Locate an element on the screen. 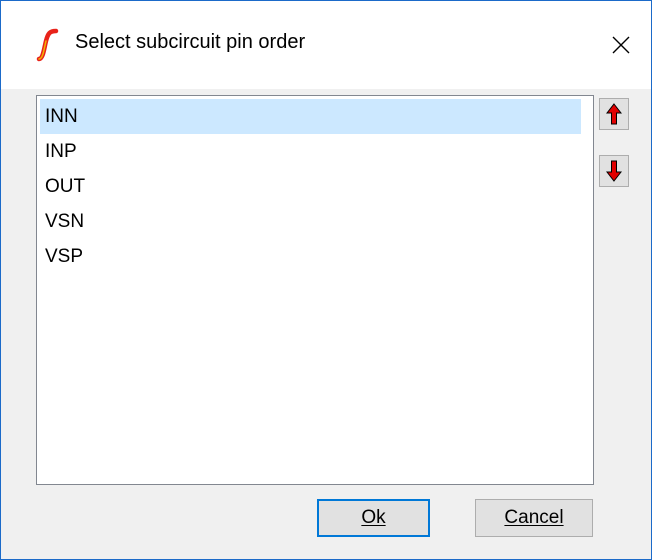 This screenshot has height=560, width=652. close-icon is located at coordinates (621, 45).